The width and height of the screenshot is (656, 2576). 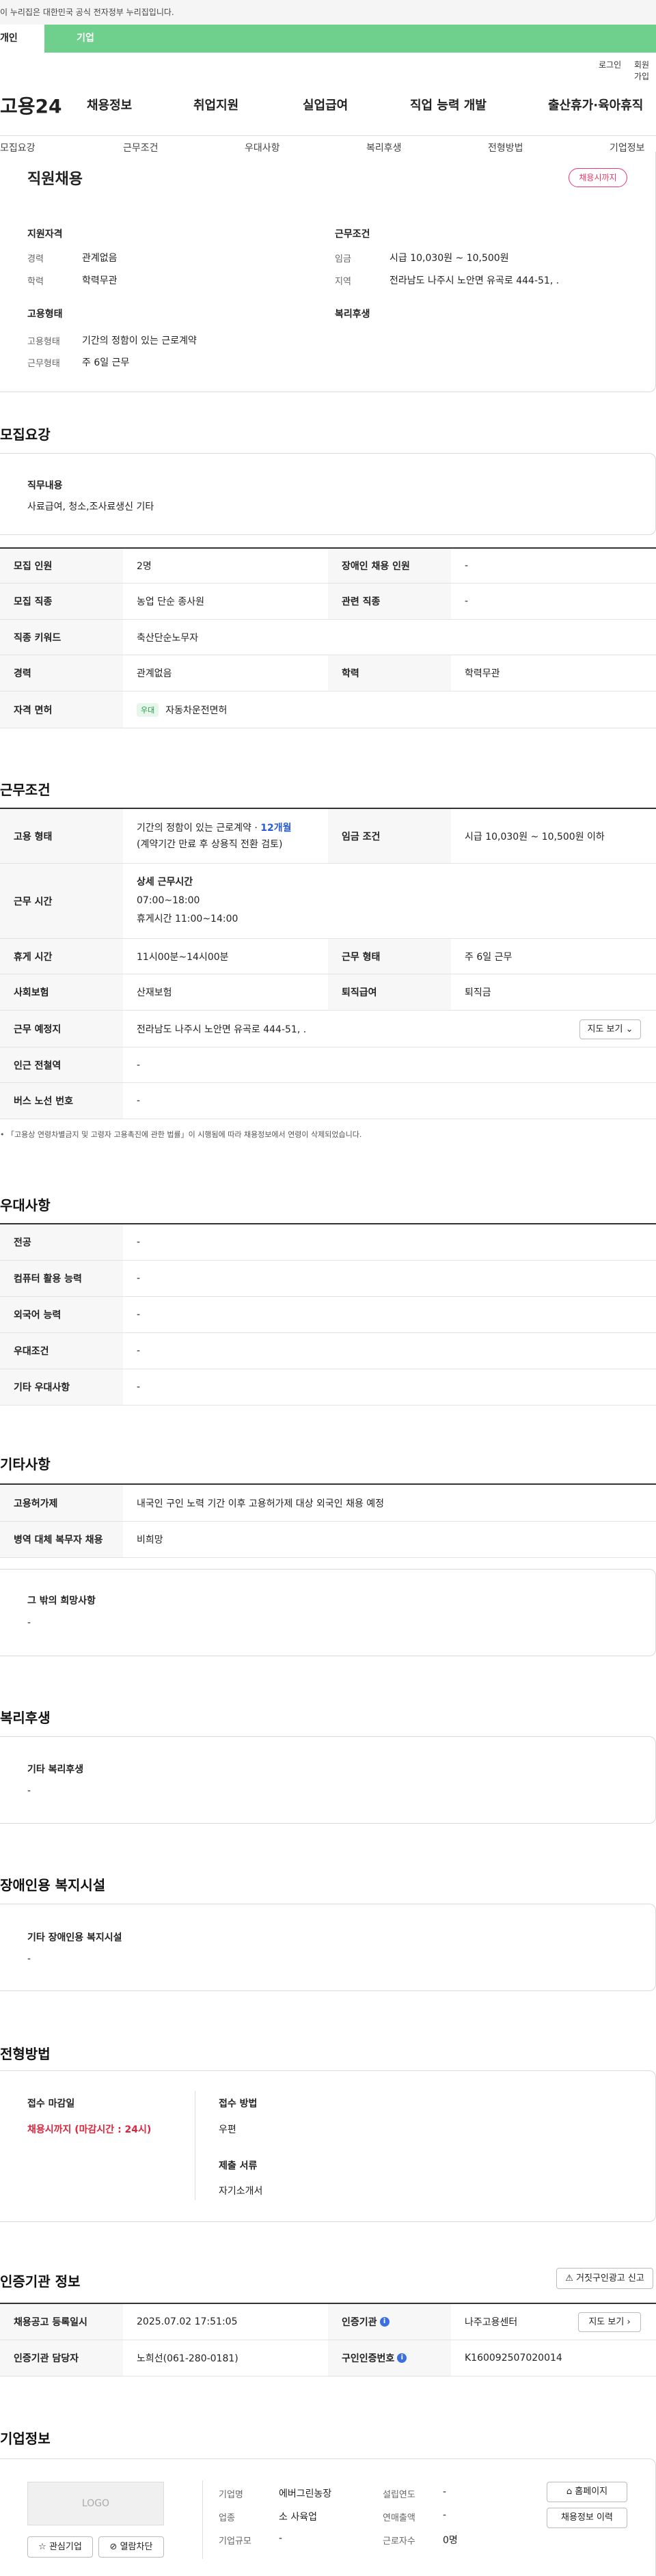 What do you see at coordinates (61, 2322) in the screenshot?
I see `cell-label: 채용공고 등록일시` at bounding box center [61, 2322].